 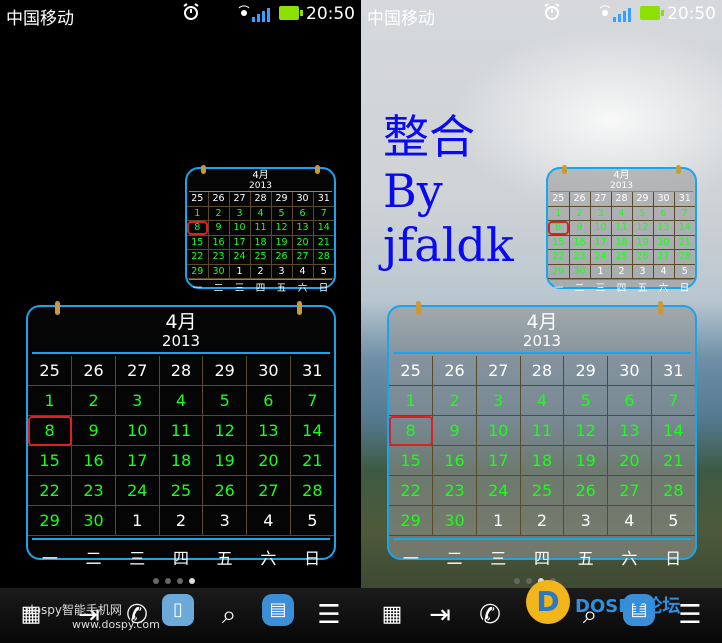 What do you see at coordinates (542, 520) in the screenshot?
I see `calendar-day: 2` at bounding box center [542, 520].